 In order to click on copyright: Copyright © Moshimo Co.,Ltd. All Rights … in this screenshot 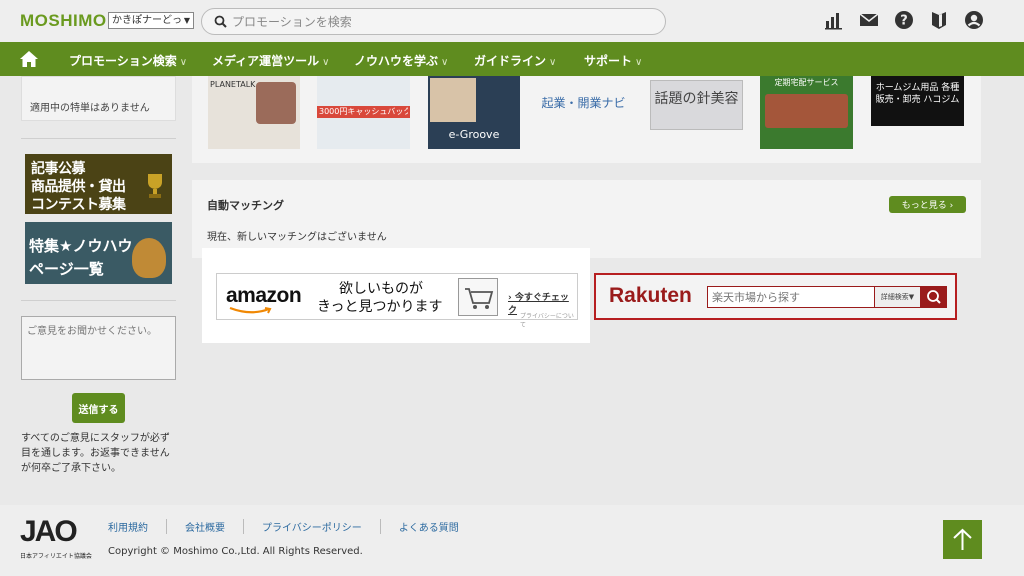, I will do `click(235, 551)`.